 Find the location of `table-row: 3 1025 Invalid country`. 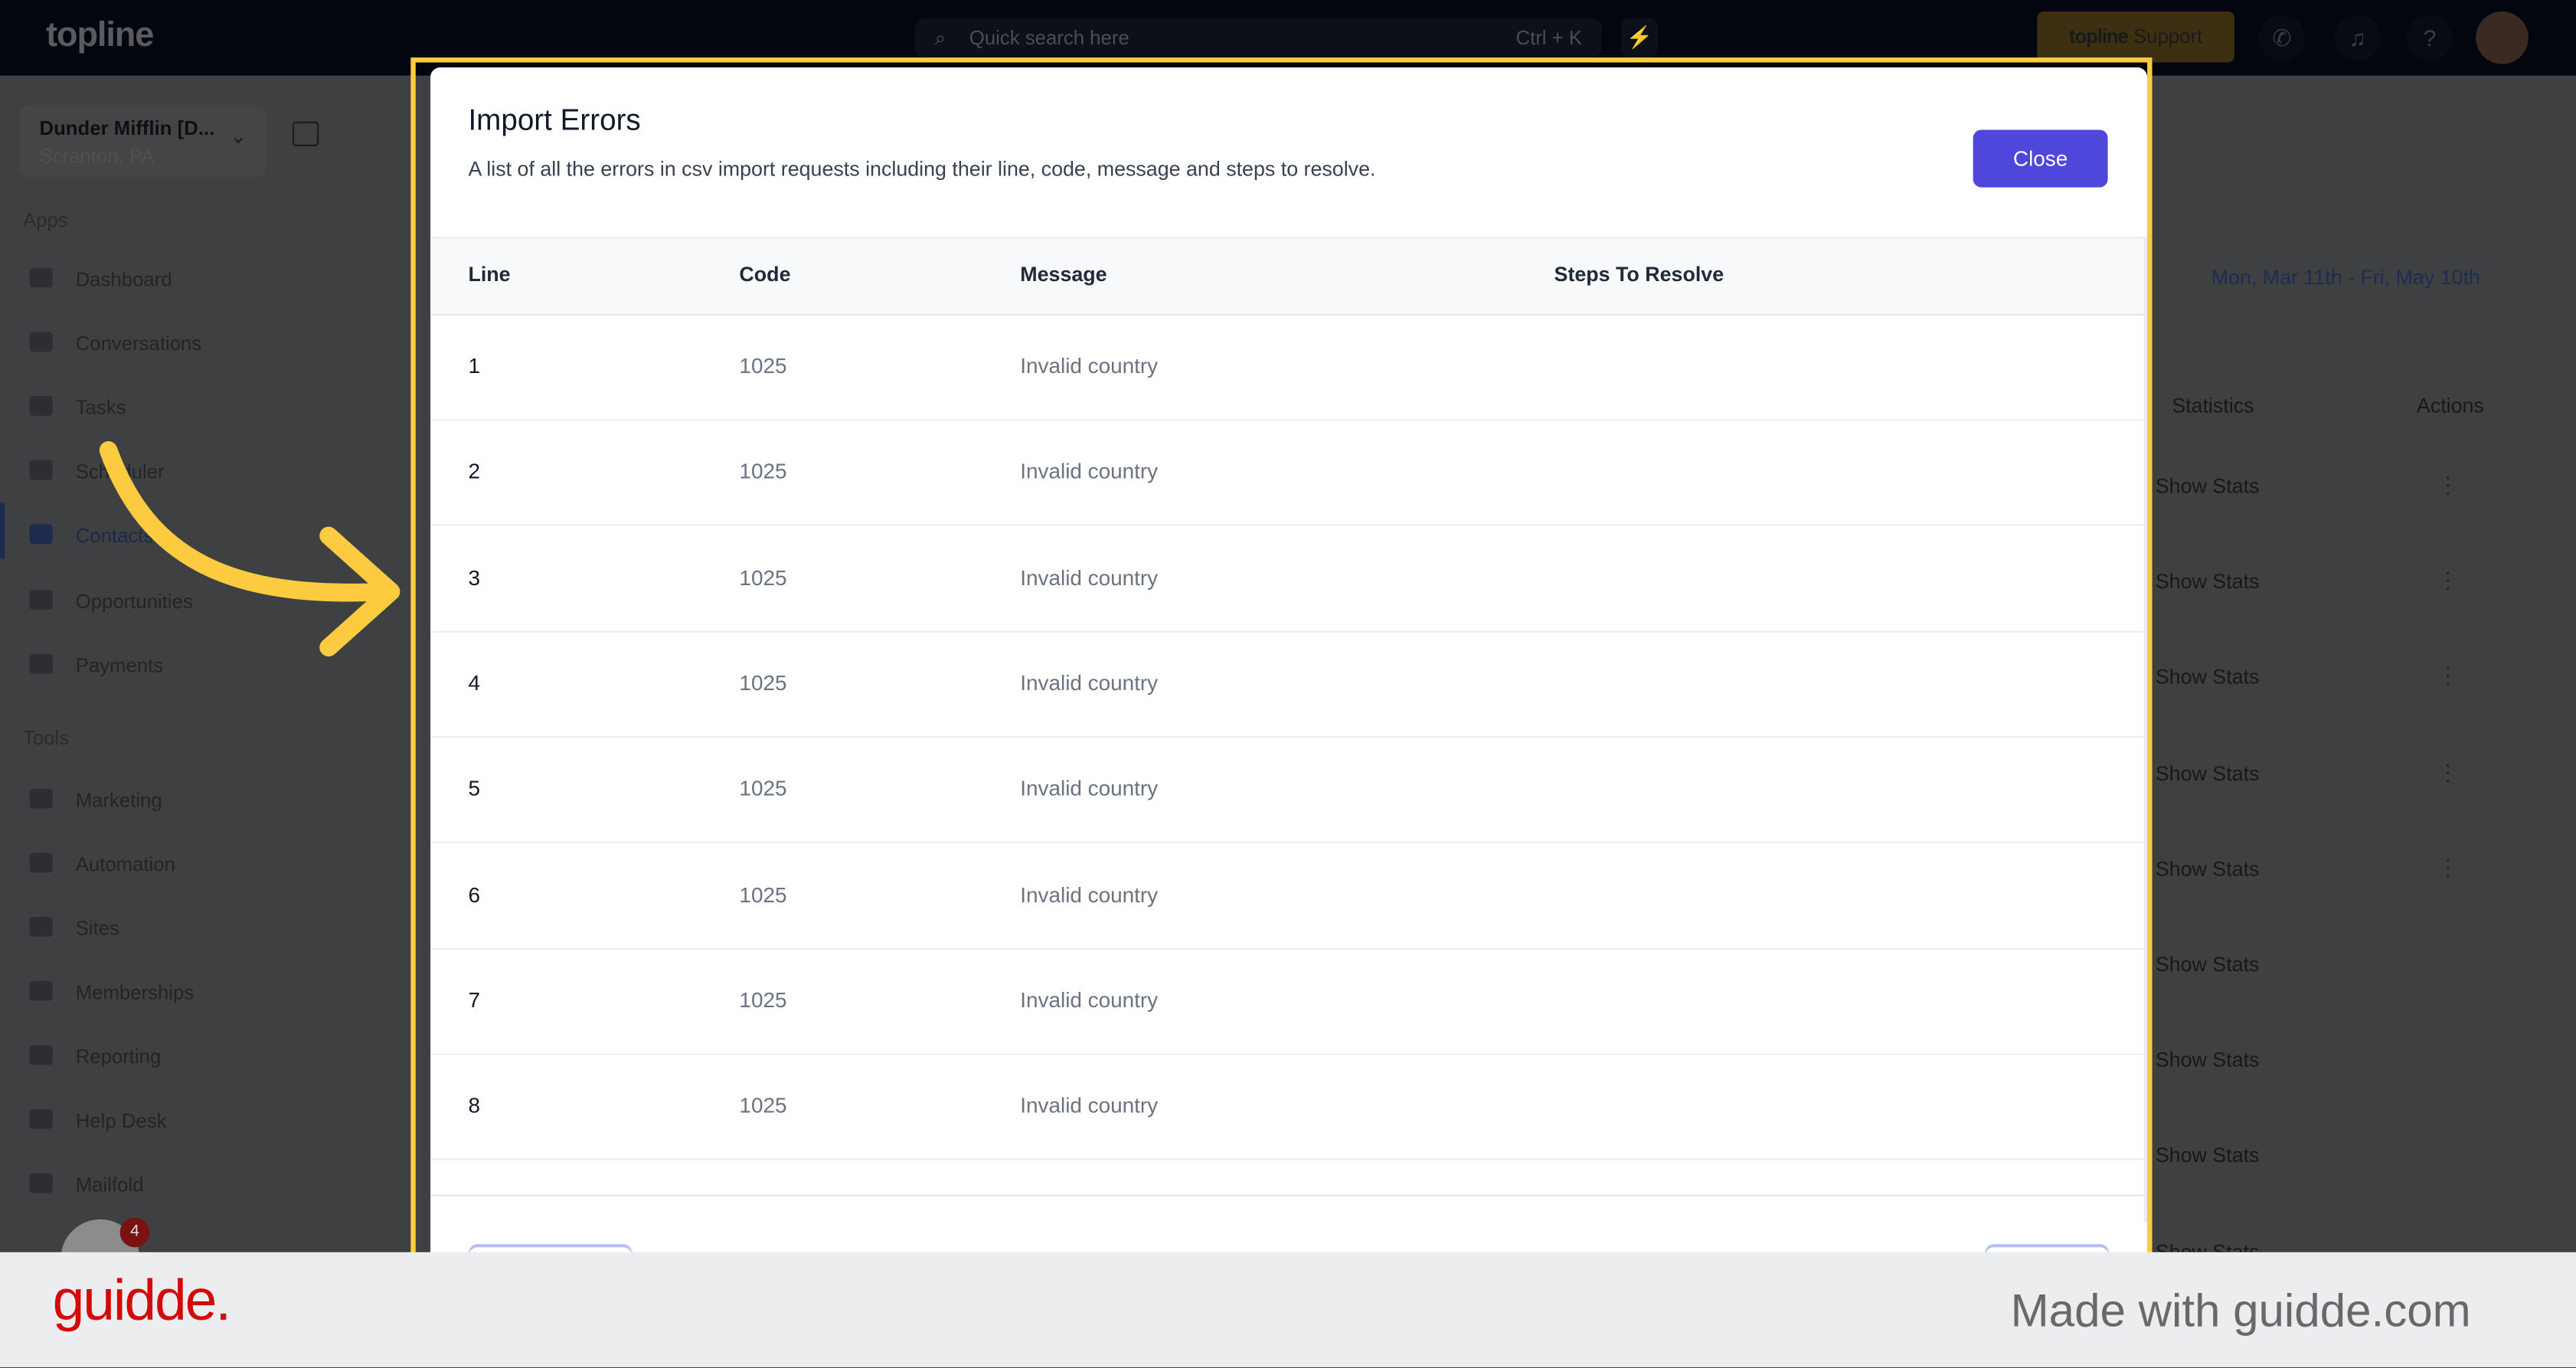

table-row: 3 1025 Invalid country is located at coordinates (1287, 579).